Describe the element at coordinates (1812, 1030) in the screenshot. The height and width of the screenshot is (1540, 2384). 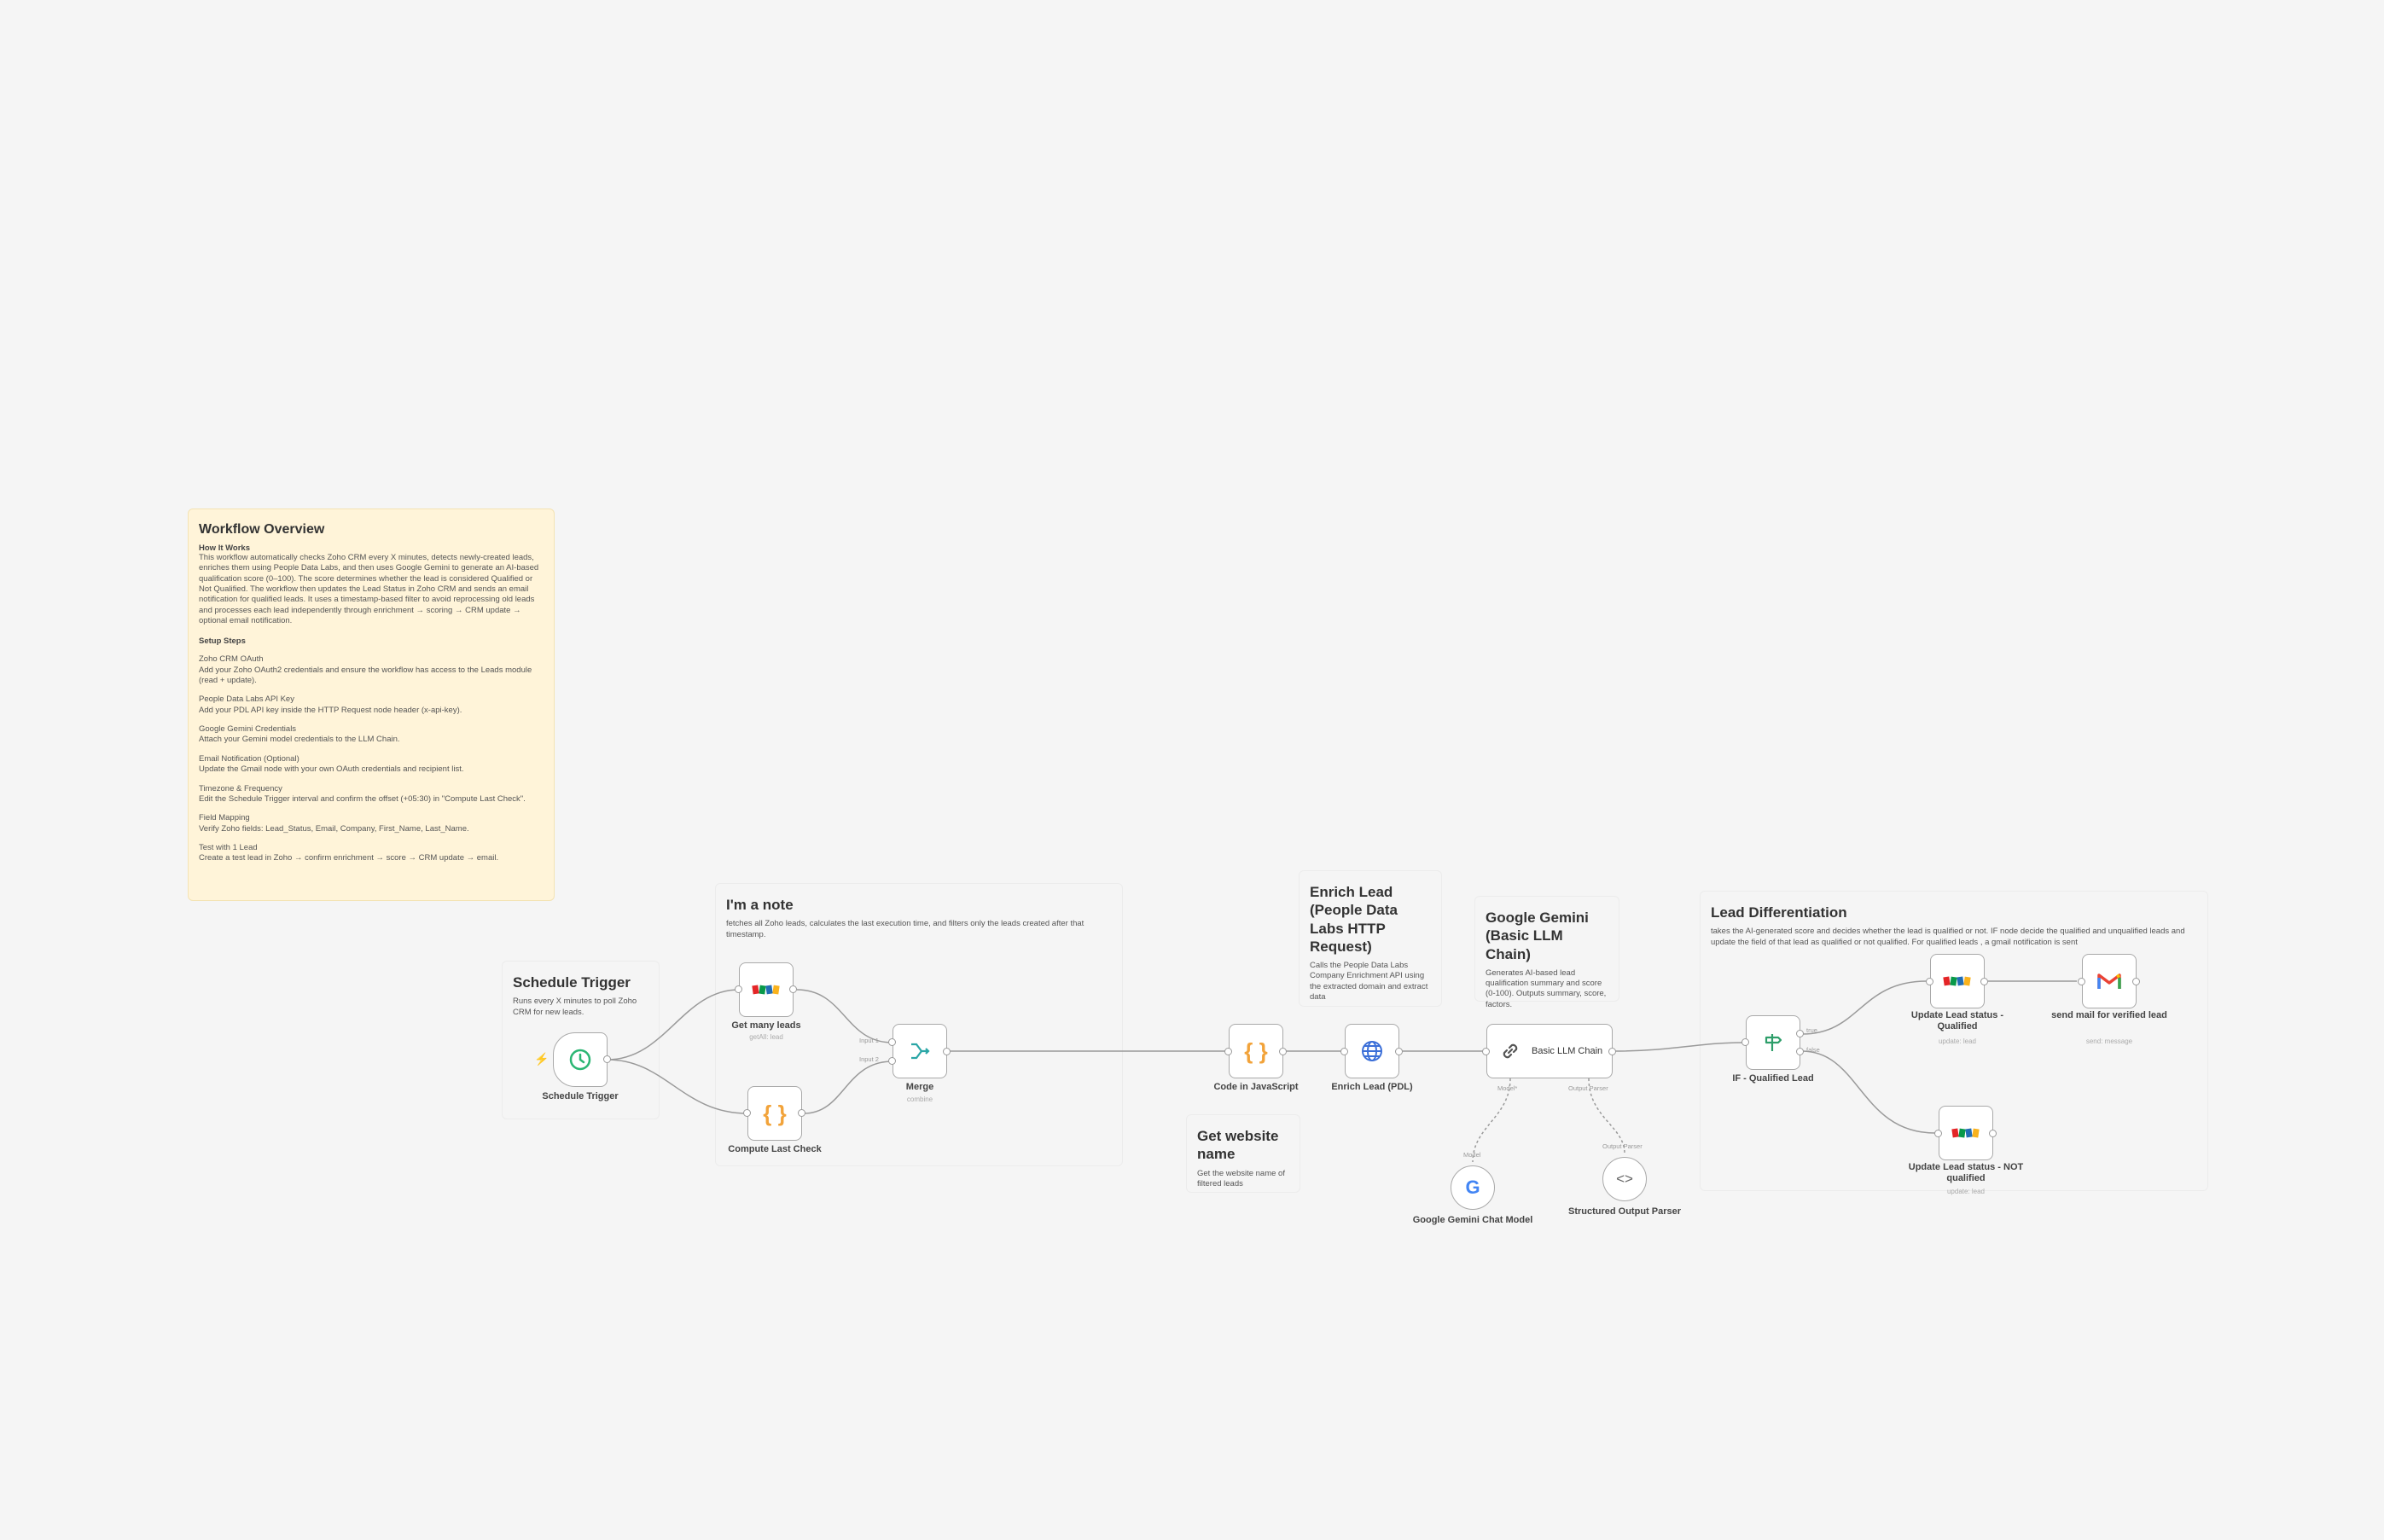
I see `port-label: true` at that location.